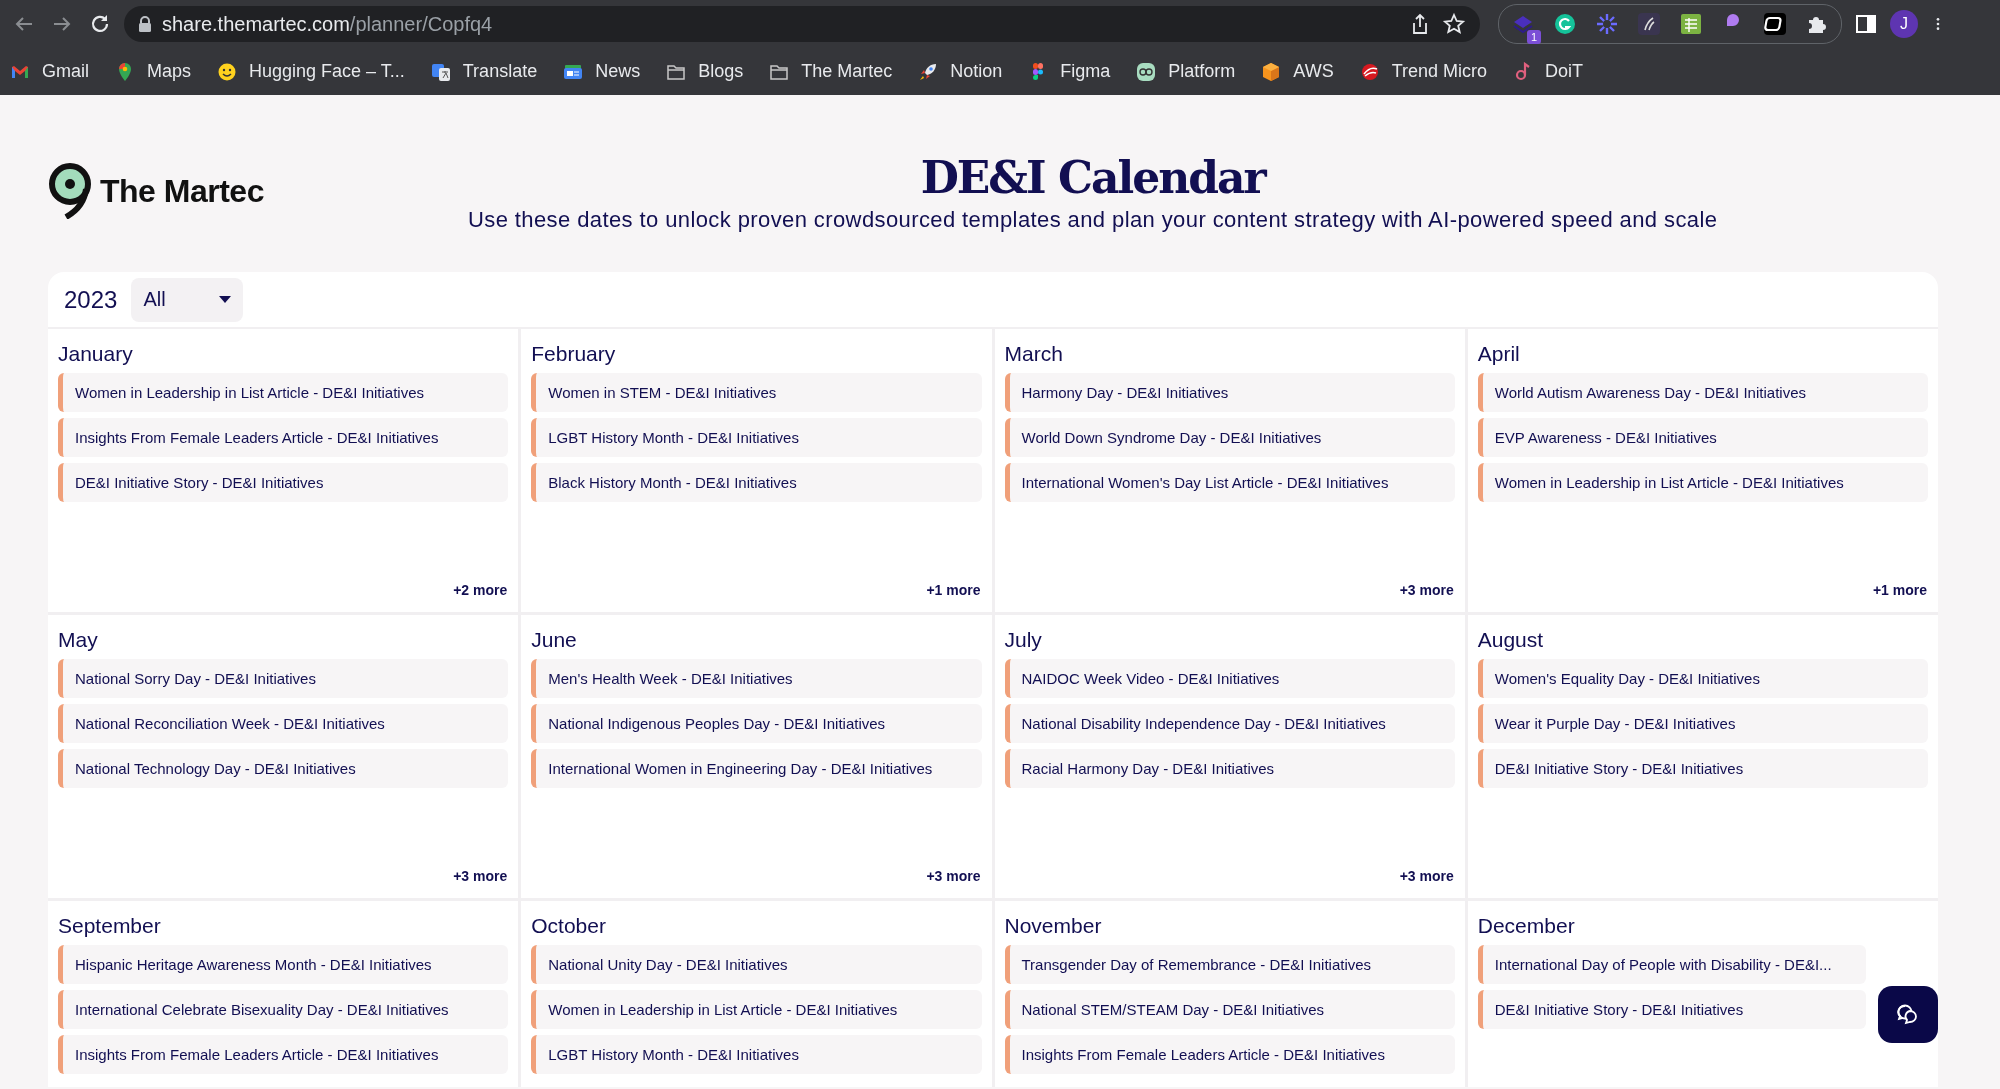 This screenshot has width=2000, height=1089. What do you see at coordinates (1229, 723) in the screenshot?
I see `event-item: National Disability Independence Day - DE&I Initiatives` at bounding box center [1229, 723].